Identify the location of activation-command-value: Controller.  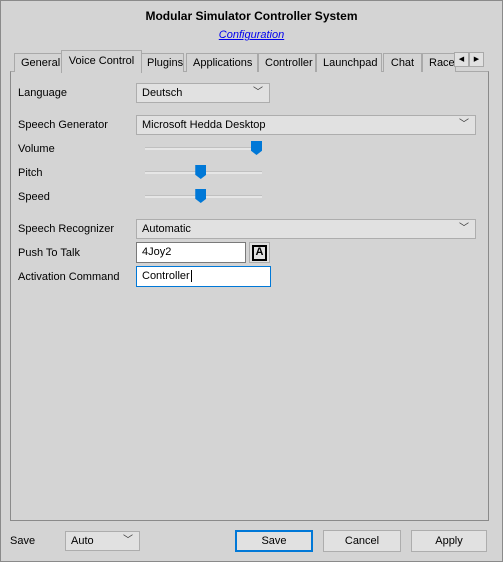
(166, 276).